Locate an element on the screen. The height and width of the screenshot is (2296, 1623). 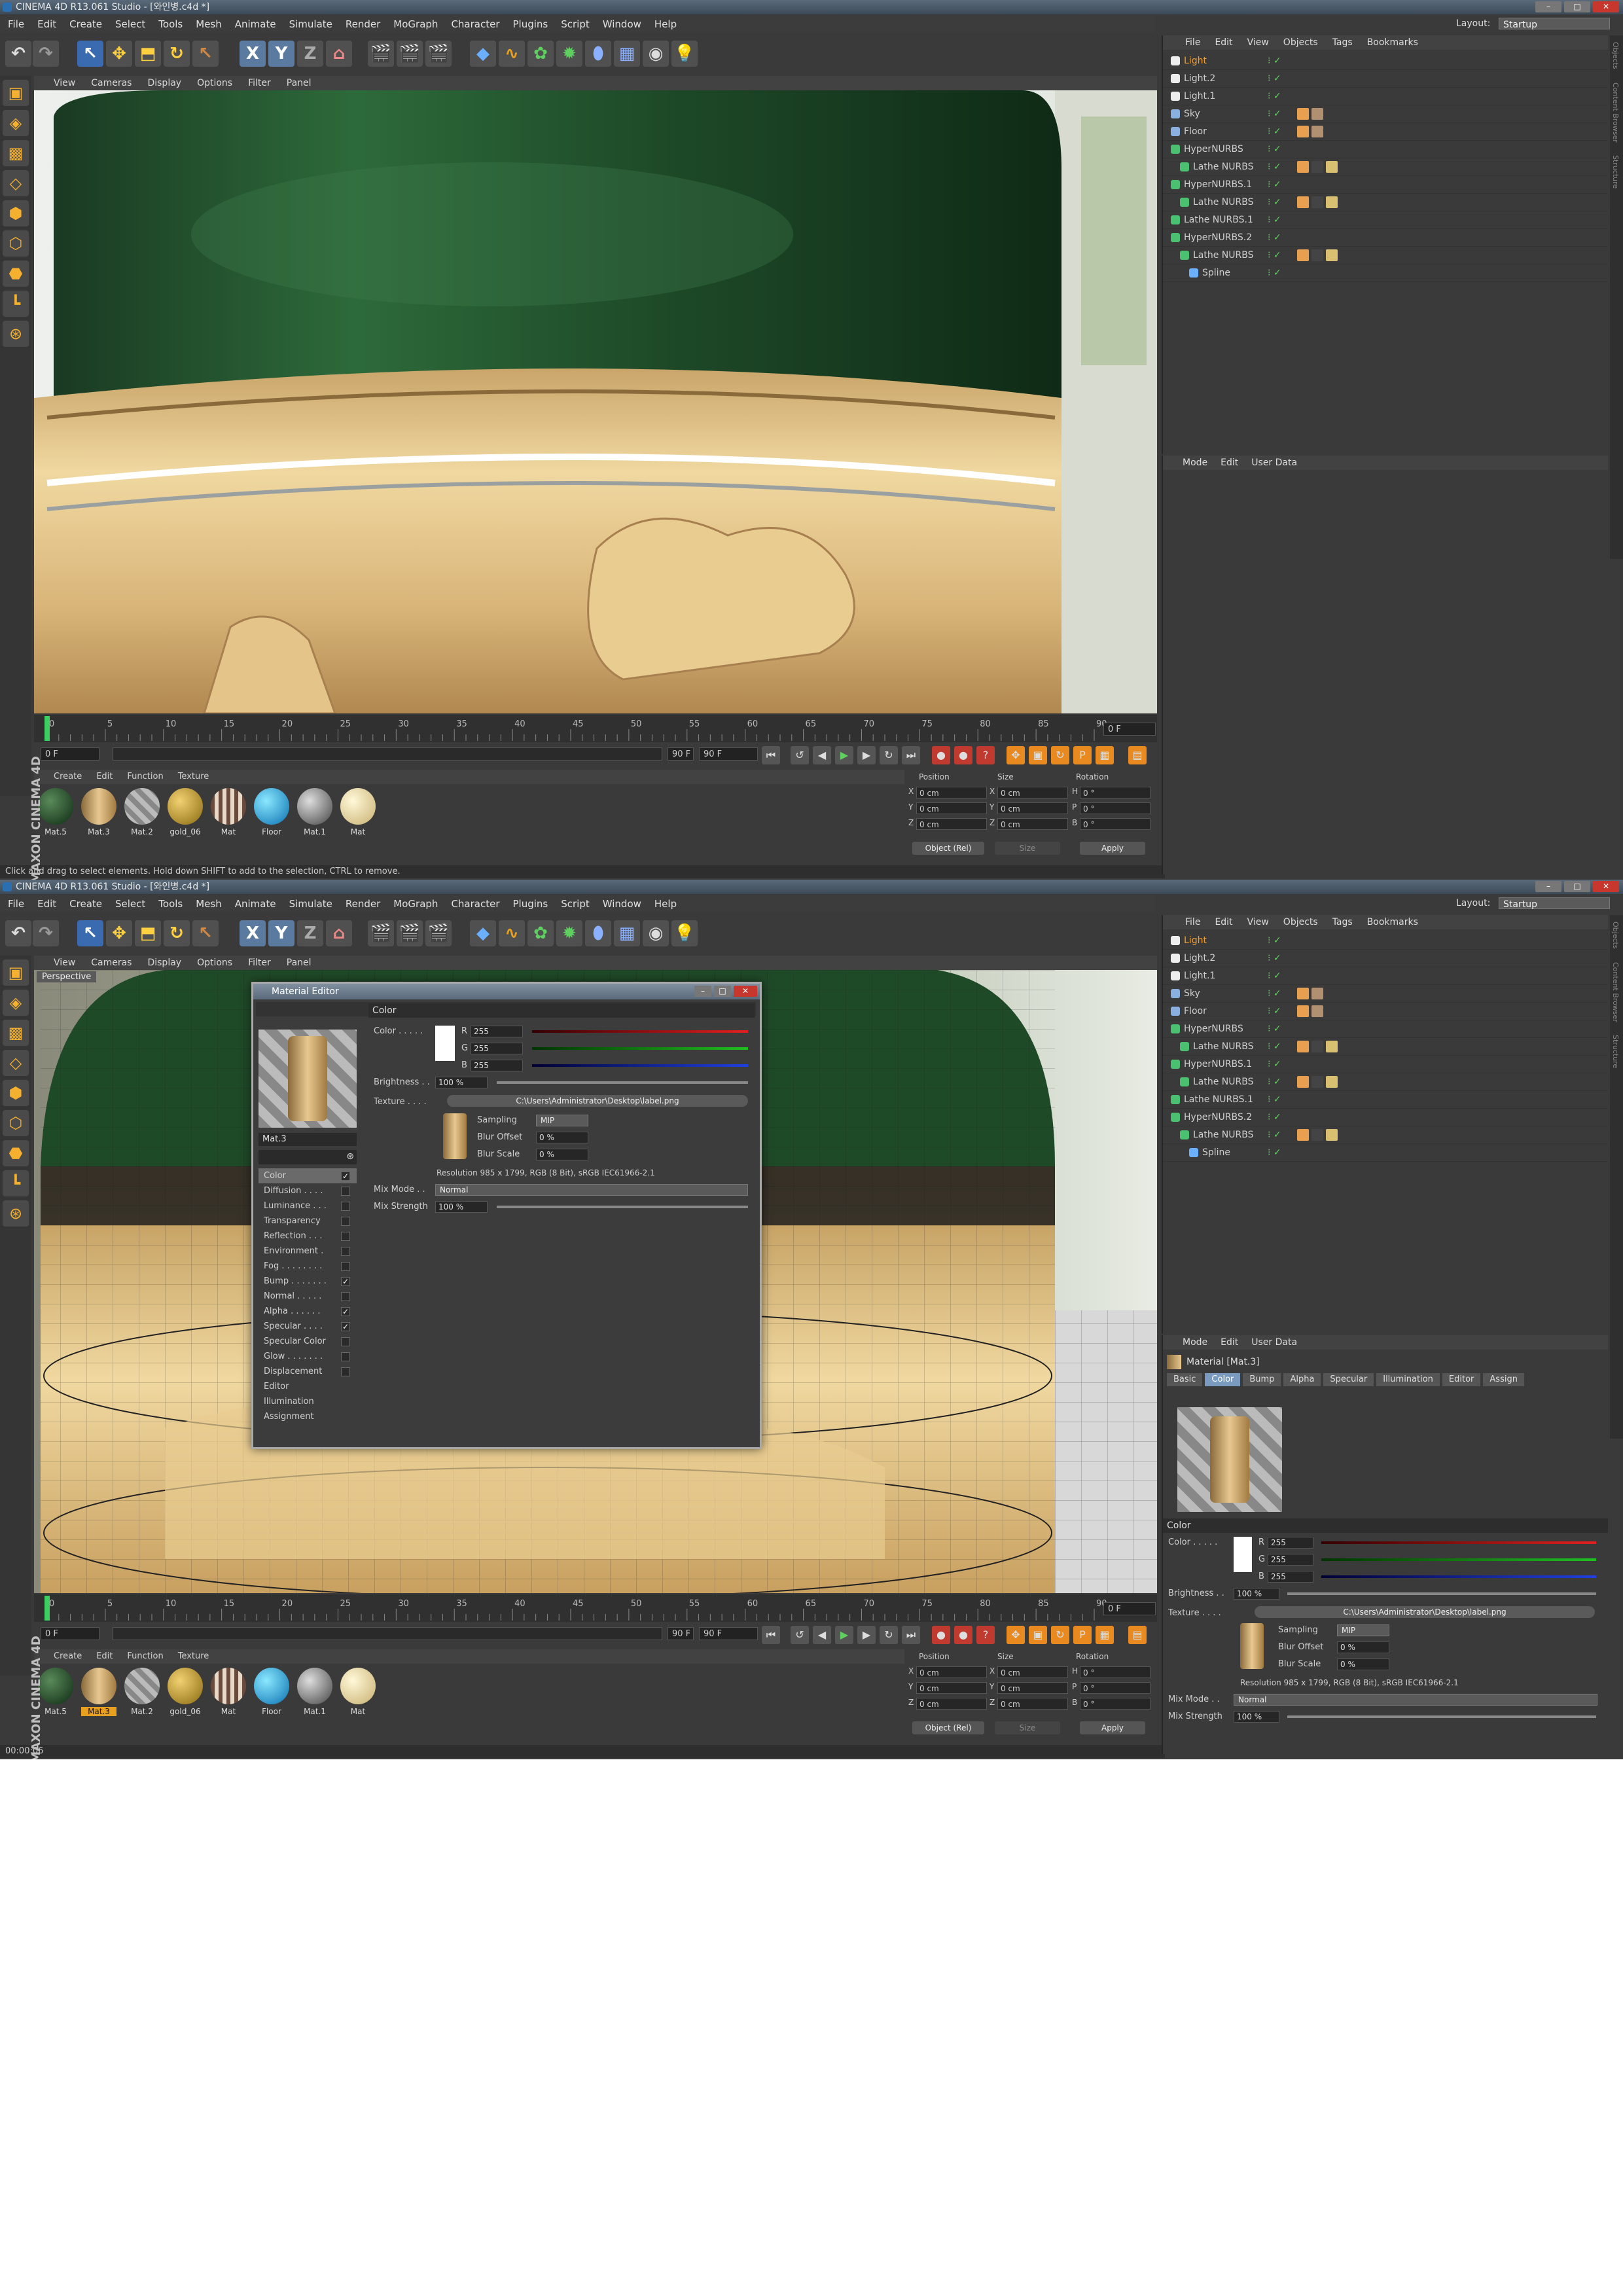
channel-filter-field: ⊛ is located at coordinates (308, 1157).